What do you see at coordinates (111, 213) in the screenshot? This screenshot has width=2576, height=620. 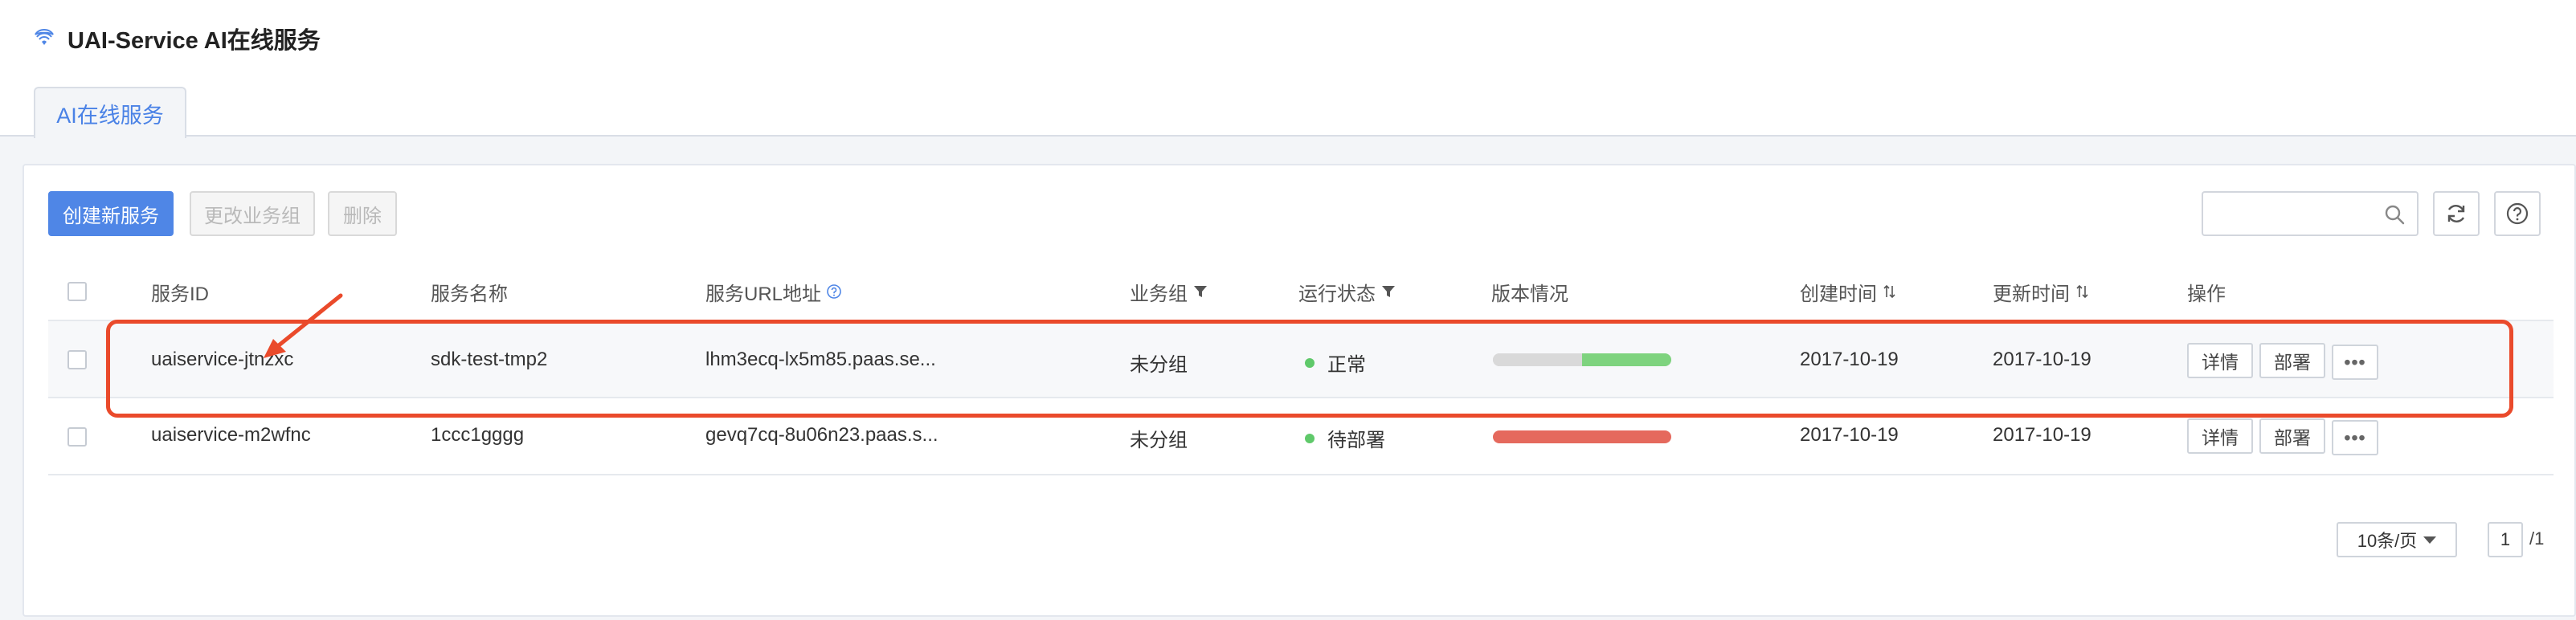 I see `create-service-button: 创建新服务` at bounding box center [111, 213].